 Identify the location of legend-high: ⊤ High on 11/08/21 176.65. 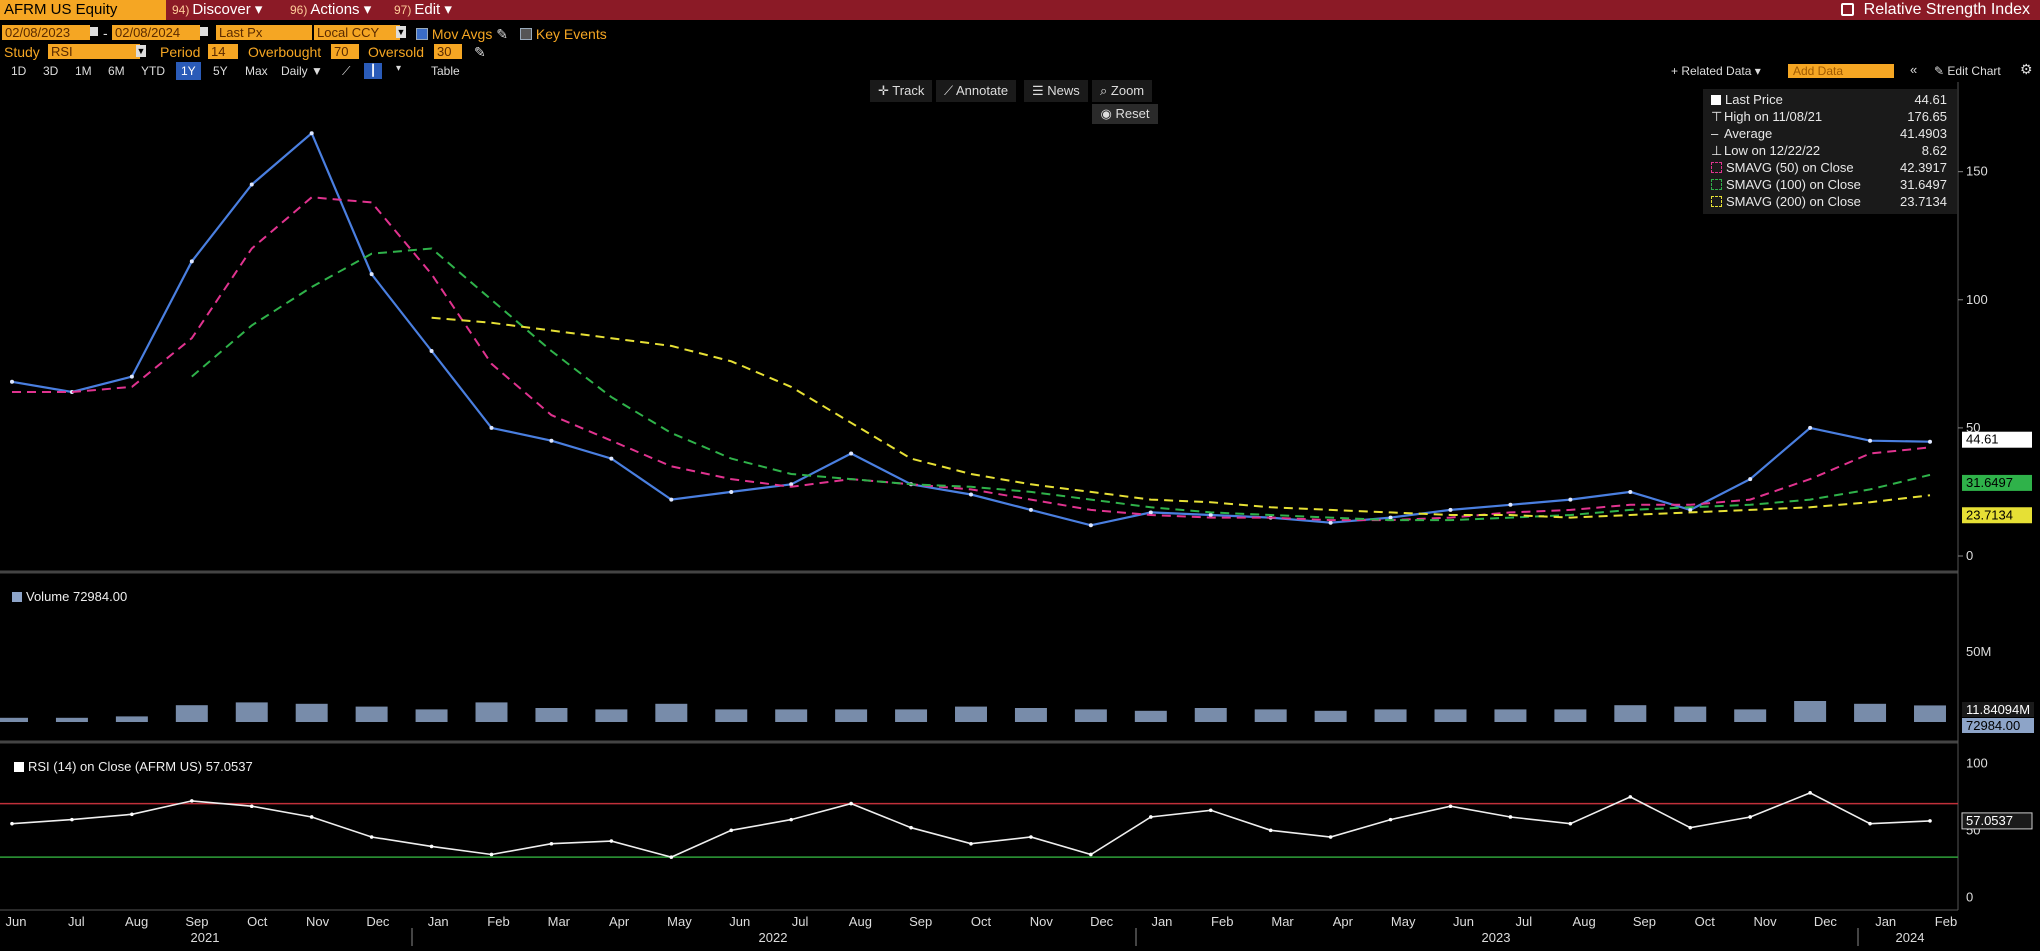
(1831, 116).